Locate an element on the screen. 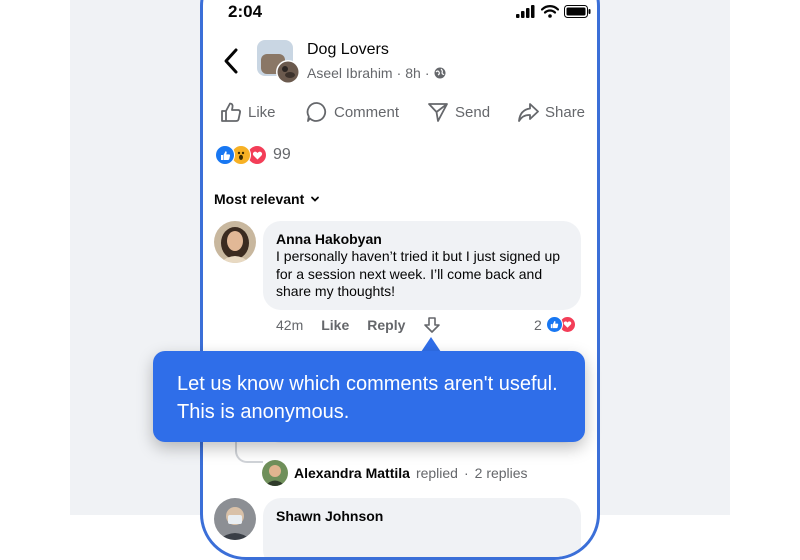 This screenshot has height=560, width=800. share-button: Share is located at coordinates (551, 112).